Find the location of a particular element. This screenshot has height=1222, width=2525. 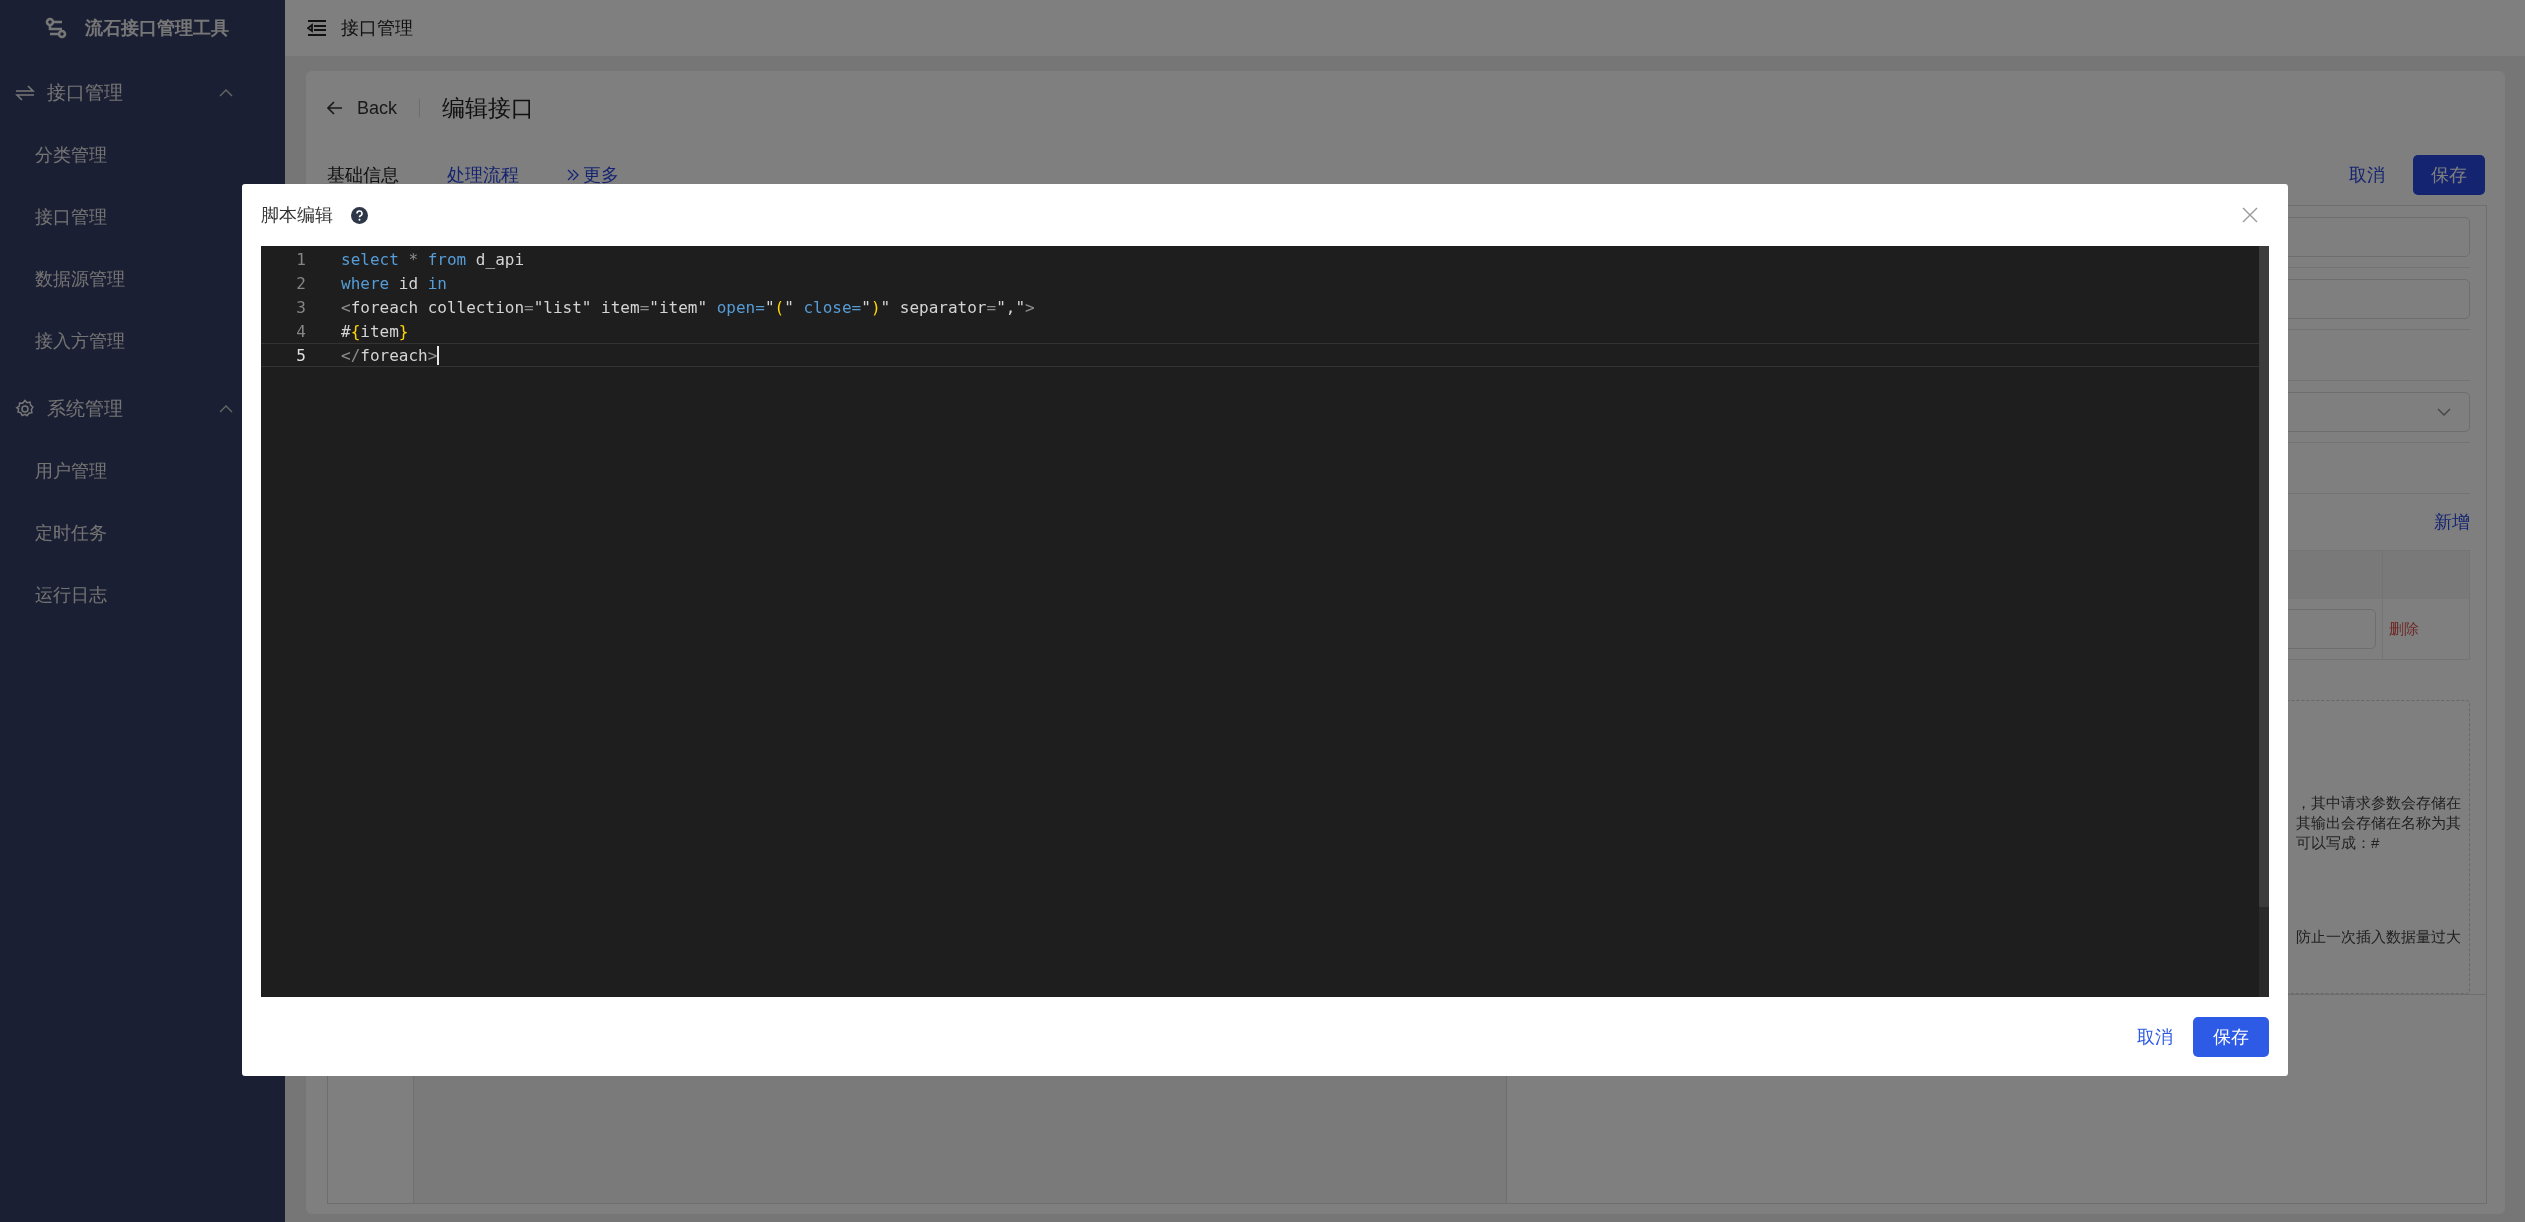

code-line: select * from d_api is located at coordinates (433, 259).